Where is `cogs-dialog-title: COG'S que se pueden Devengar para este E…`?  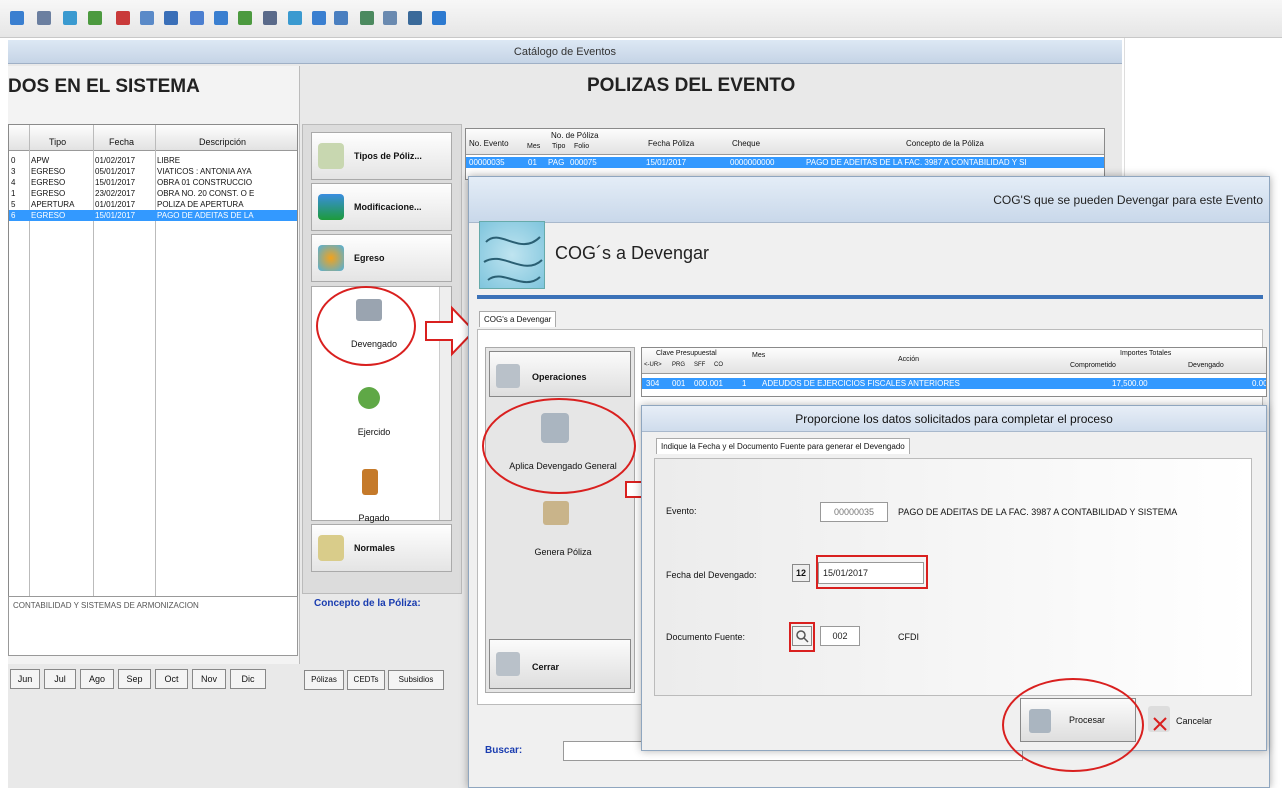
cogs-dialog-title: COG'S que se pueden Devengar para este E… is located at coordinates (869, 200).